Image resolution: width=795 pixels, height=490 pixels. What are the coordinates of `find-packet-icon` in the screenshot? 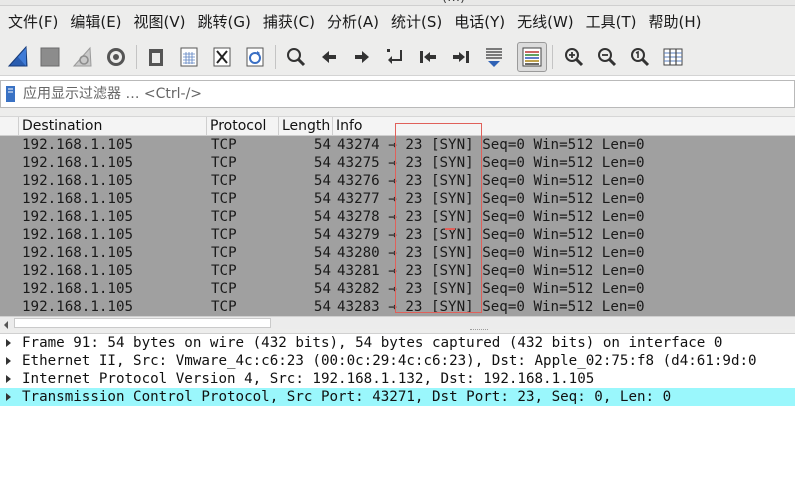 It's located at (296, 57).